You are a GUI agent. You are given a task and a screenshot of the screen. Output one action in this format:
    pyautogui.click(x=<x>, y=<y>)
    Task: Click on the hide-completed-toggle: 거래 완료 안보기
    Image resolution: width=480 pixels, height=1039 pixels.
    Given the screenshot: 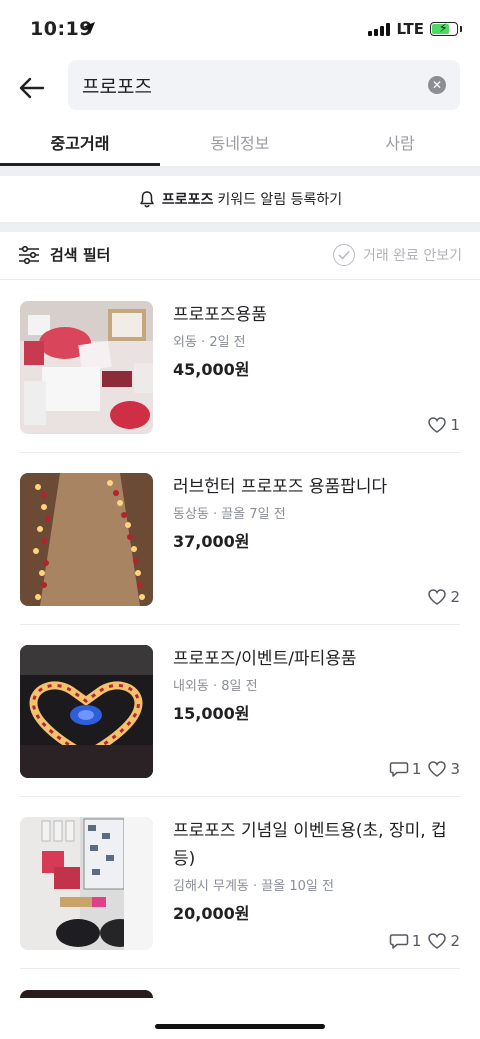 What is the action you would take?
    pyautogui.click(x=397, y=255)
    